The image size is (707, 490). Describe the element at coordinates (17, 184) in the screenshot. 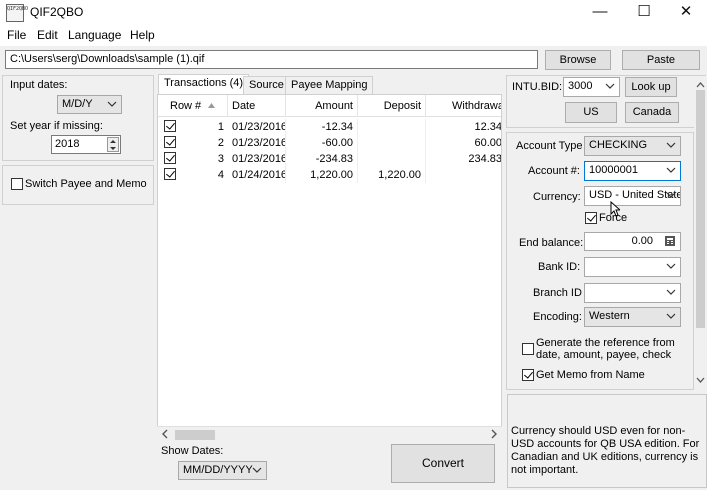

I see `switch-payee-memo-checkbox` at that location.